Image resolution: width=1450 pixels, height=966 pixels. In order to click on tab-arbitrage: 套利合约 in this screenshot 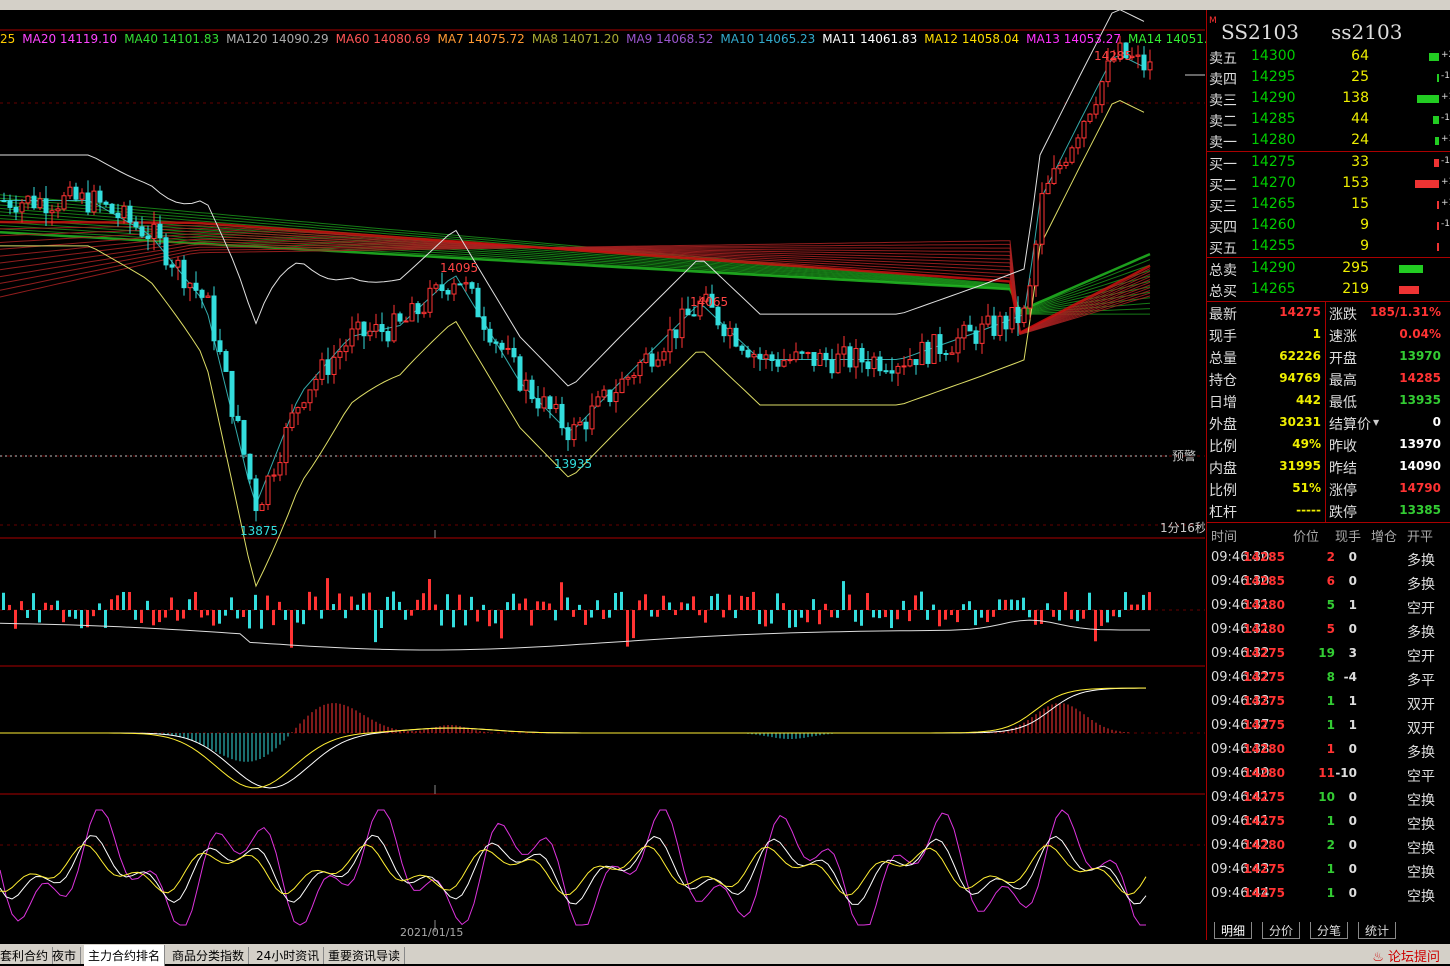, I will do `click(27, 955)`.